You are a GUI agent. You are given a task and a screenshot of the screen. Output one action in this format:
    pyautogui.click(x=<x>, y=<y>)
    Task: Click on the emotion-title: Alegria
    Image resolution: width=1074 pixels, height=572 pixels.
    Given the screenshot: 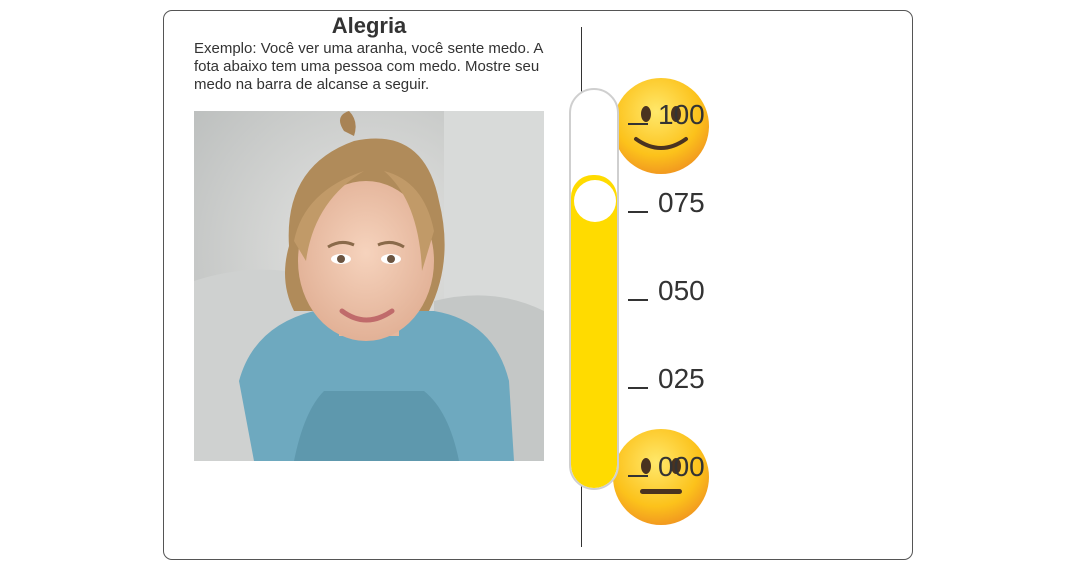 What is the action you would take?
    pyautogui.click(x=369, y=25)
    